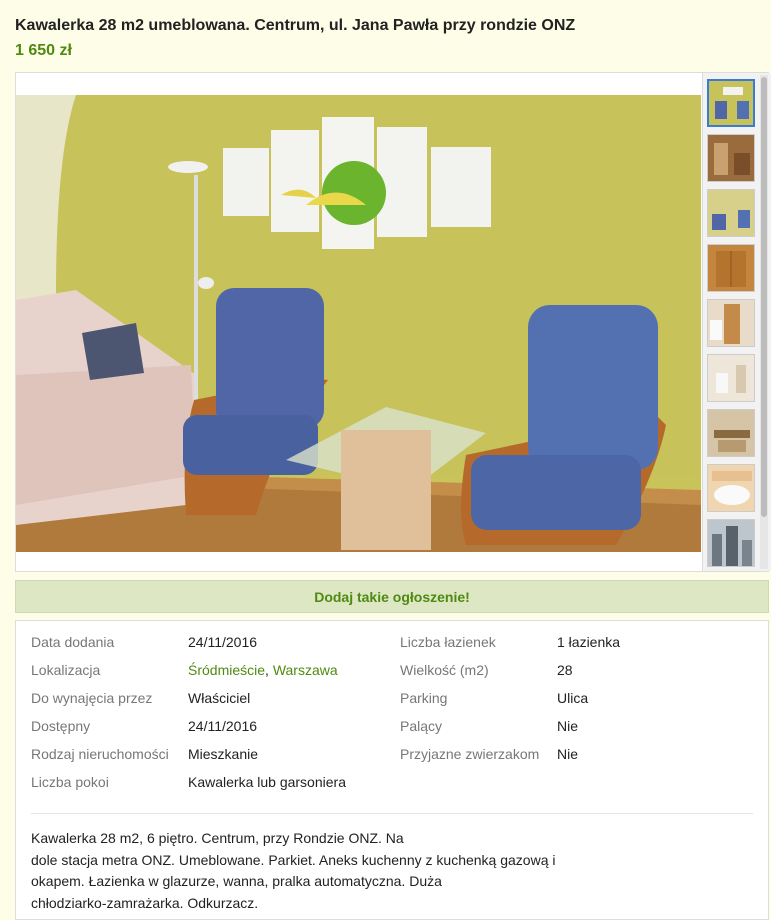 The height and width of the screenshot is (920, 771). What do you see at coordinates (219, 698) in the screenshot?
I see `detail-value: Właściciel` at bounding box center [219, 698].